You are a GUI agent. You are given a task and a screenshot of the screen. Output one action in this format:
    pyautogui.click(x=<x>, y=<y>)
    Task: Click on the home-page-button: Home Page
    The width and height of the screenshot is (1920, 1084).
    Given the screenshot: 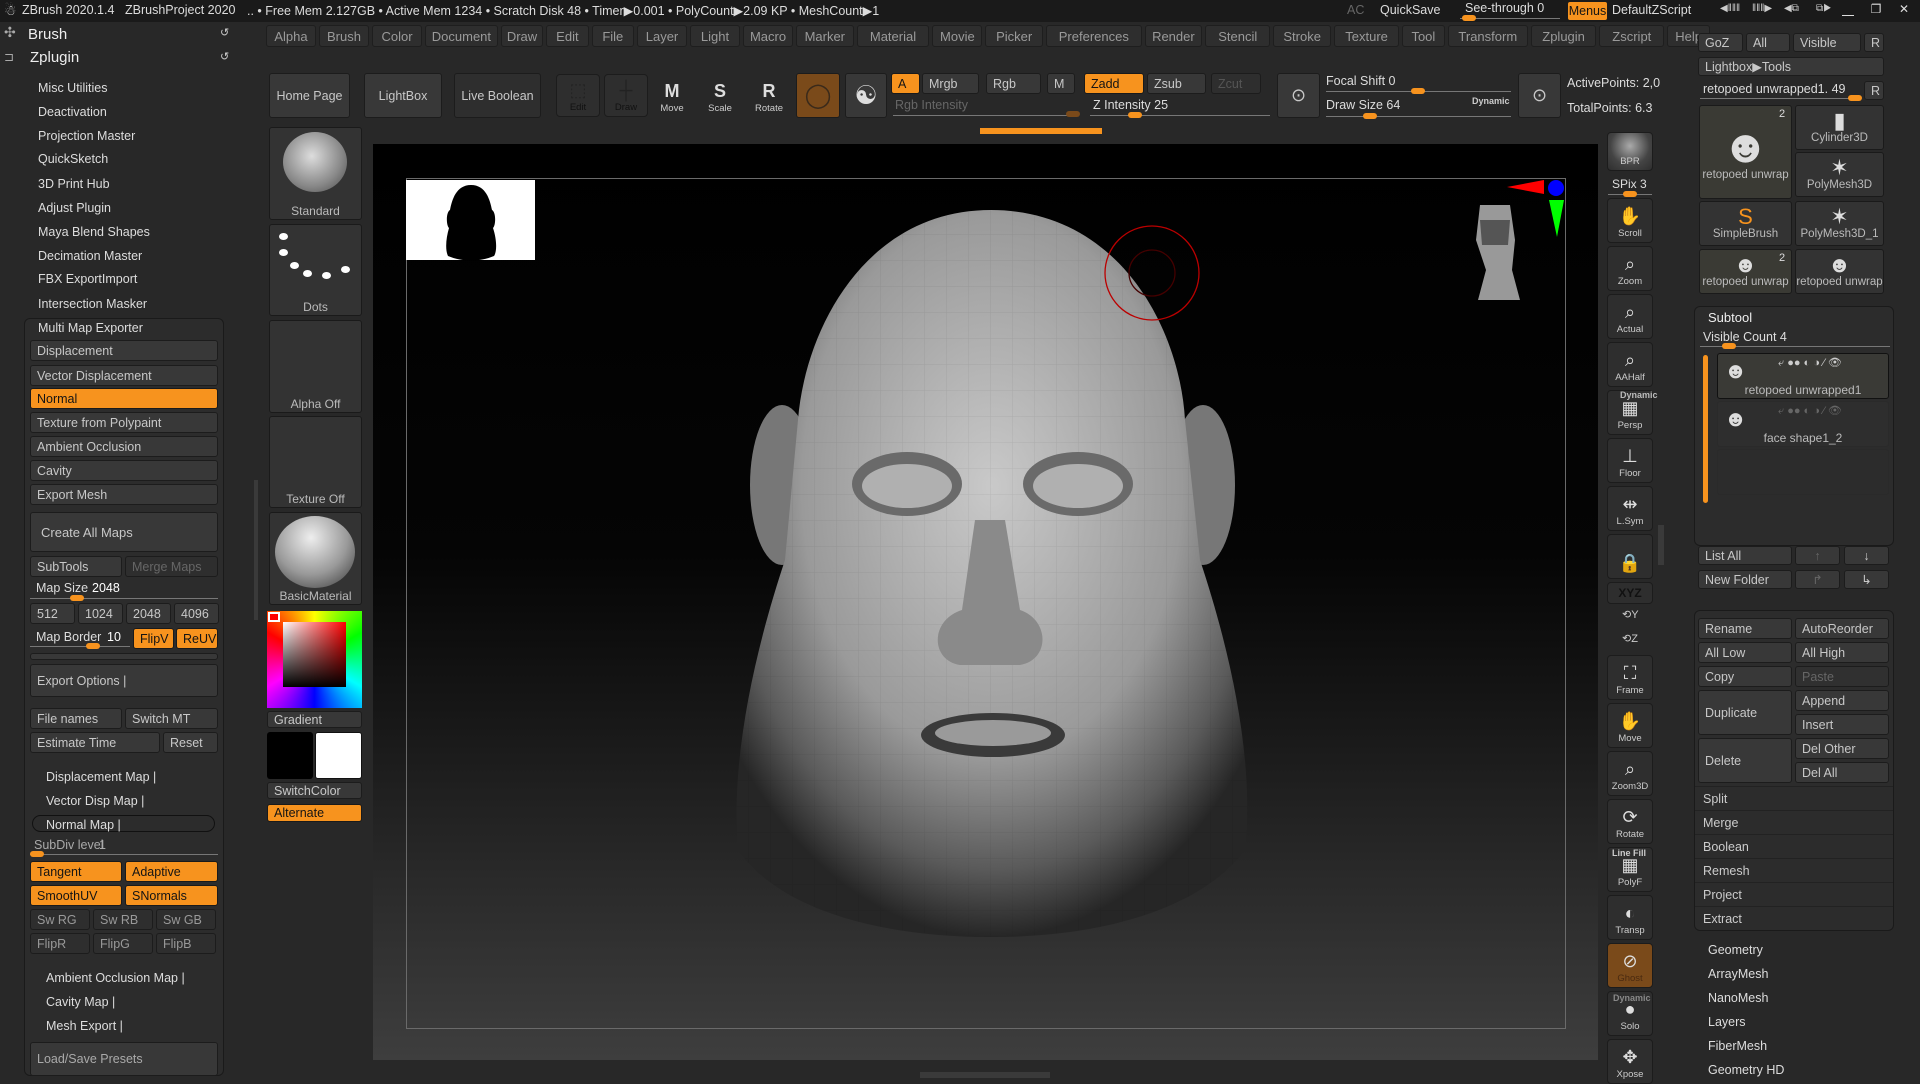 What is the action you would take?
    pyautogui.click(x=309, y=95)
    